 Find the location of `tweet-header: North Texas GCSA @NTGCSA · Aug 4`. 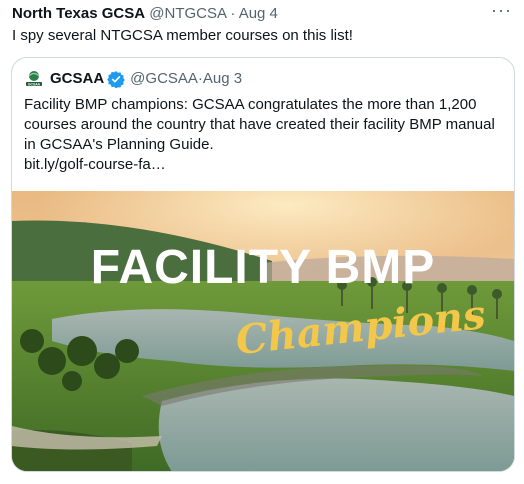

tweet-header: North Texas GCSA @NTGCSA · Aug 4 is located at coordinates (145, 14).